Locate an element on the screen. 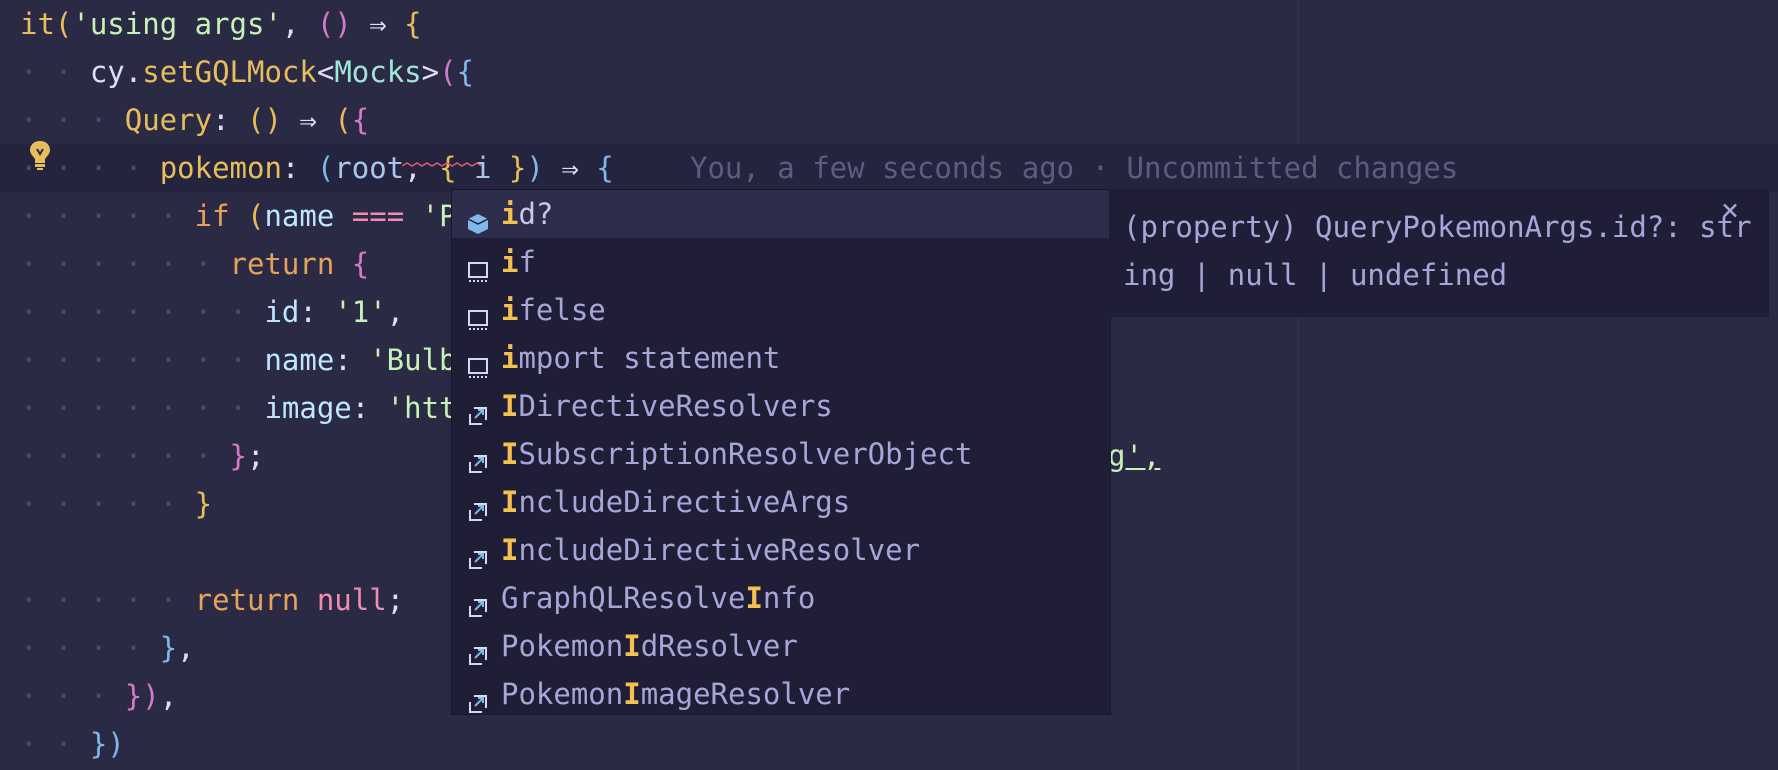 The height and width of the screenshot is (770, 1778). suggest-item: if is located at coordinates (781, 262).